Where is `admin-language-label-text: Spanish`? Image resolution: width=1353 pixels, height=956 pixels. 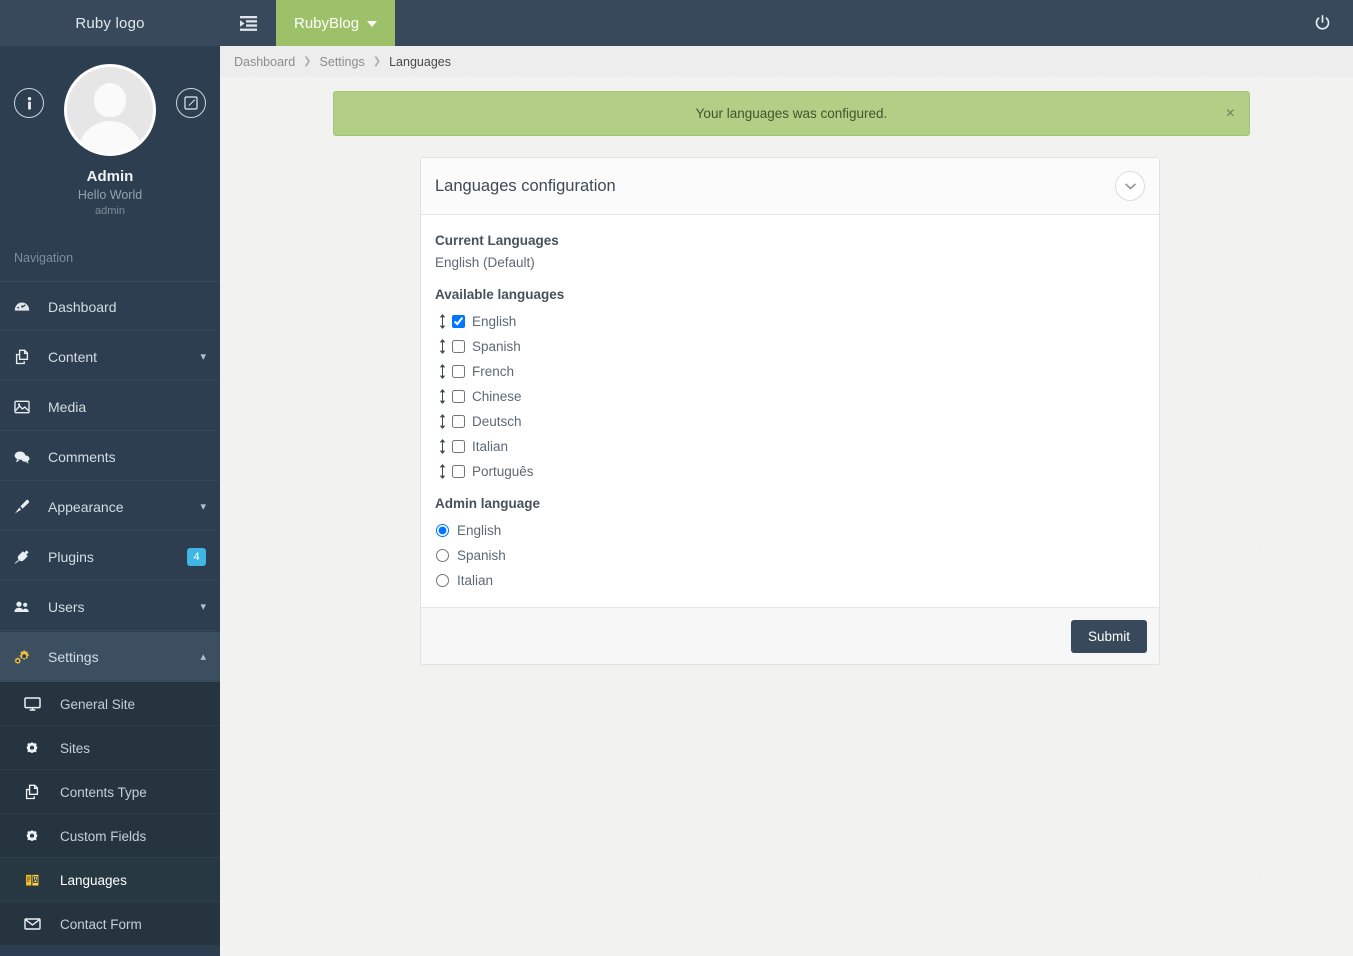
admin-language-label-text: Spanish is located at coordinates (481, 555).